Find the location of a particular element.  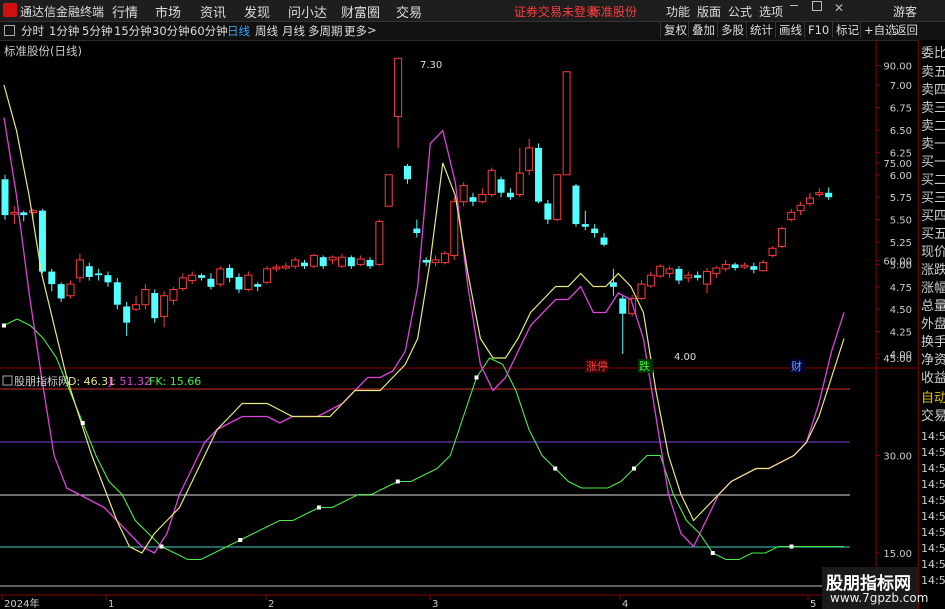

high-label: 7.30 is located at coordinates (431, 65).